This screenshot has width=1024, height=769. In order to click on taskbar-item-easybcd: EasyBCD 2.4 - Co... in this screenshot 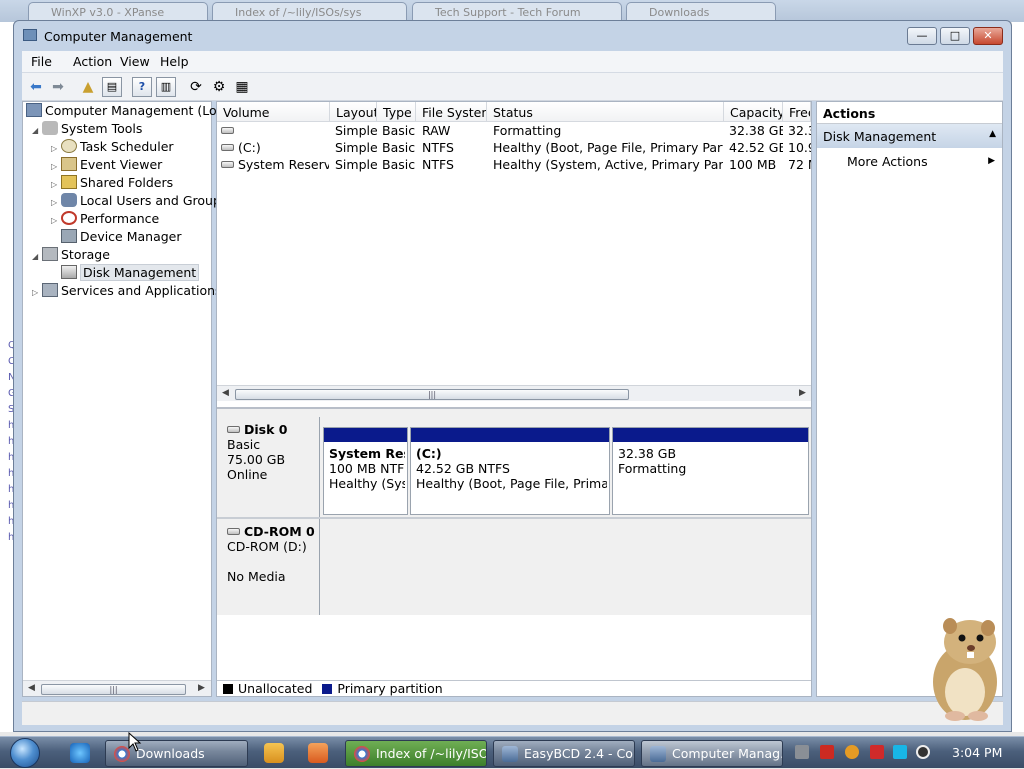, I will do `click(564, 753)`.